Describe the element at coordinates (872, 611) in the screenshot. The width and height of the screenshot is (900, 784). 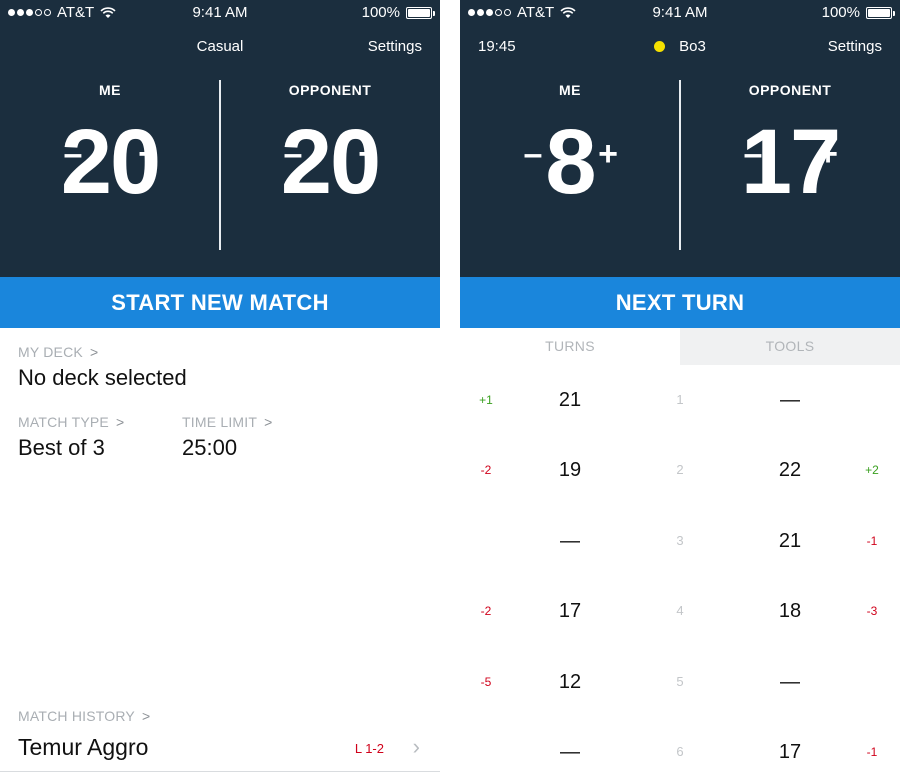
I see `opponent-life-change: -3` at that location.